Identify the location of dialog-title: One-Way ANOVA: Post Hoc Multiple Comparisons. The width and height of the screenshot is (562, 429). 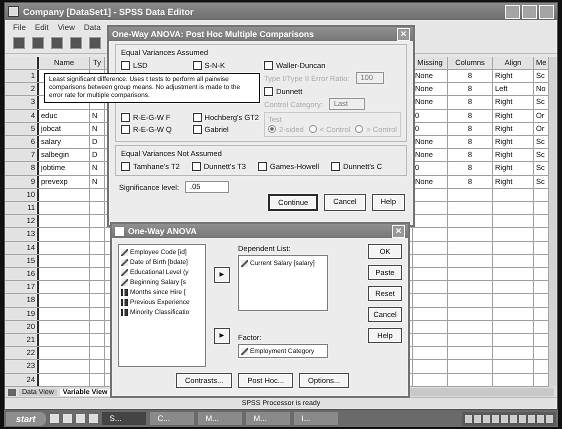
(213, 34).